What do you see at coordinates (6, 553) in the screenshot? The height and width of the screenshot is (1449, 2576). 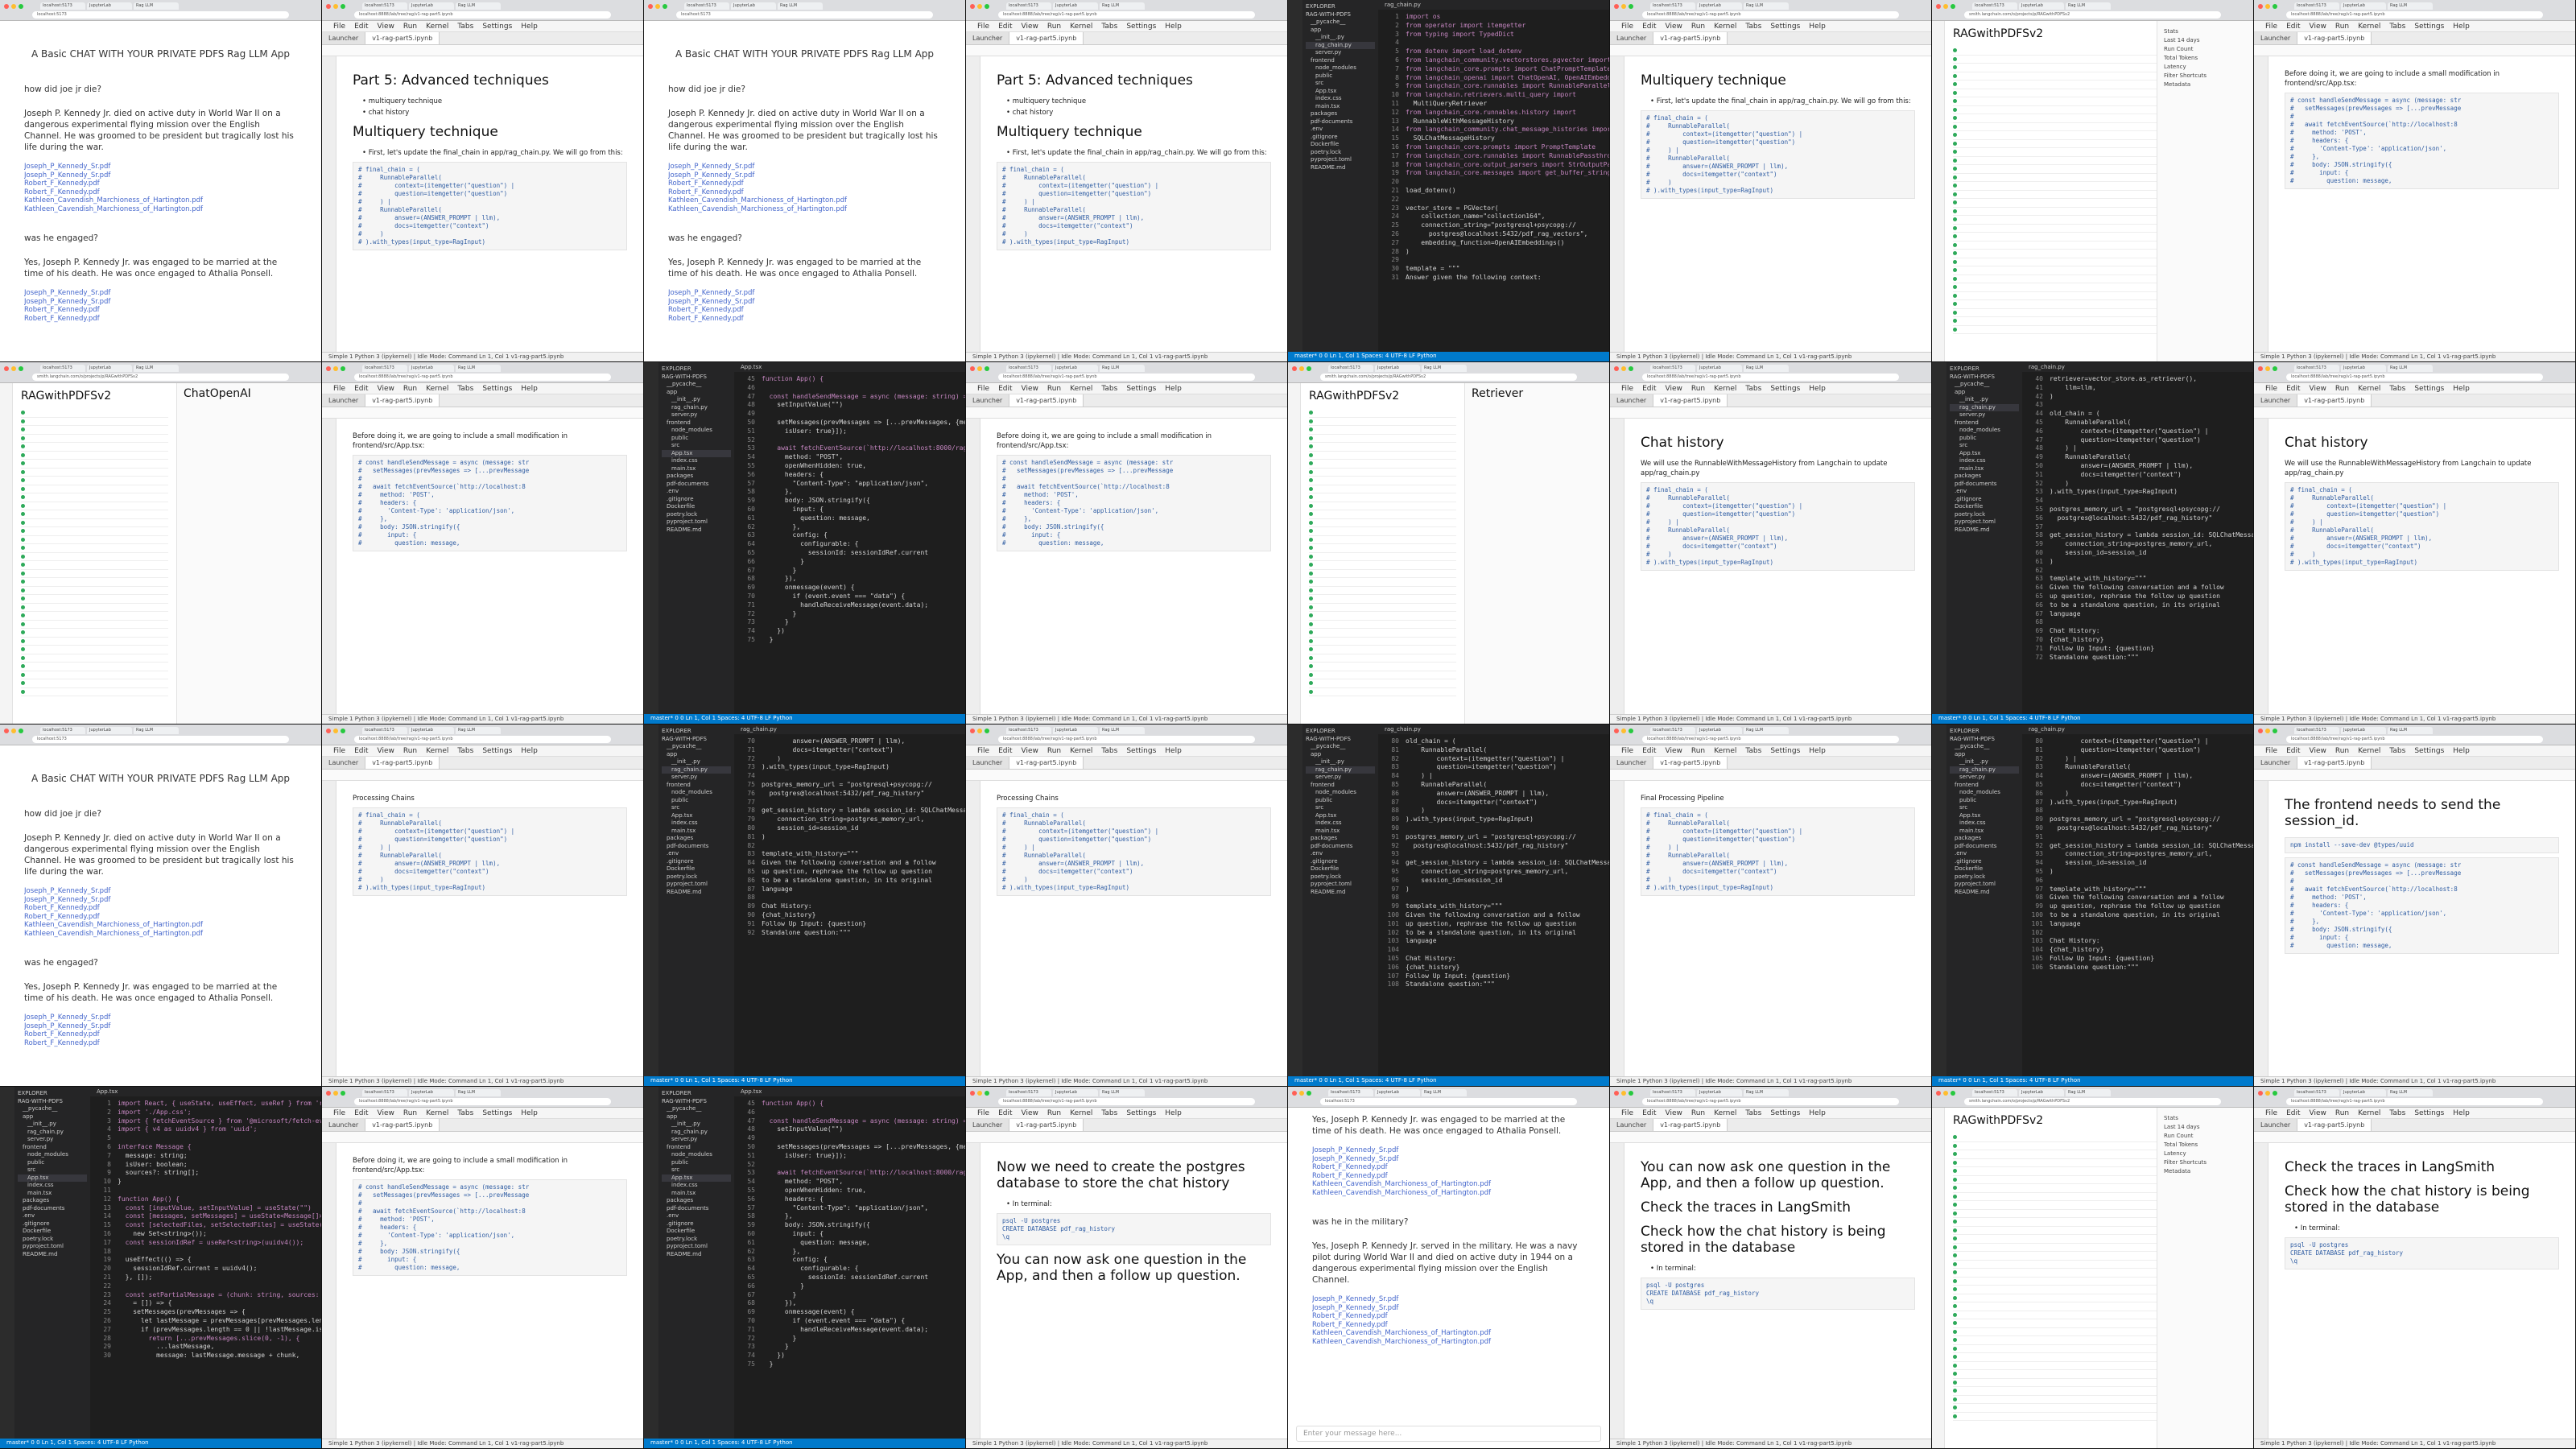 I see `langsmith-nav` at bounding box center [6, 553].